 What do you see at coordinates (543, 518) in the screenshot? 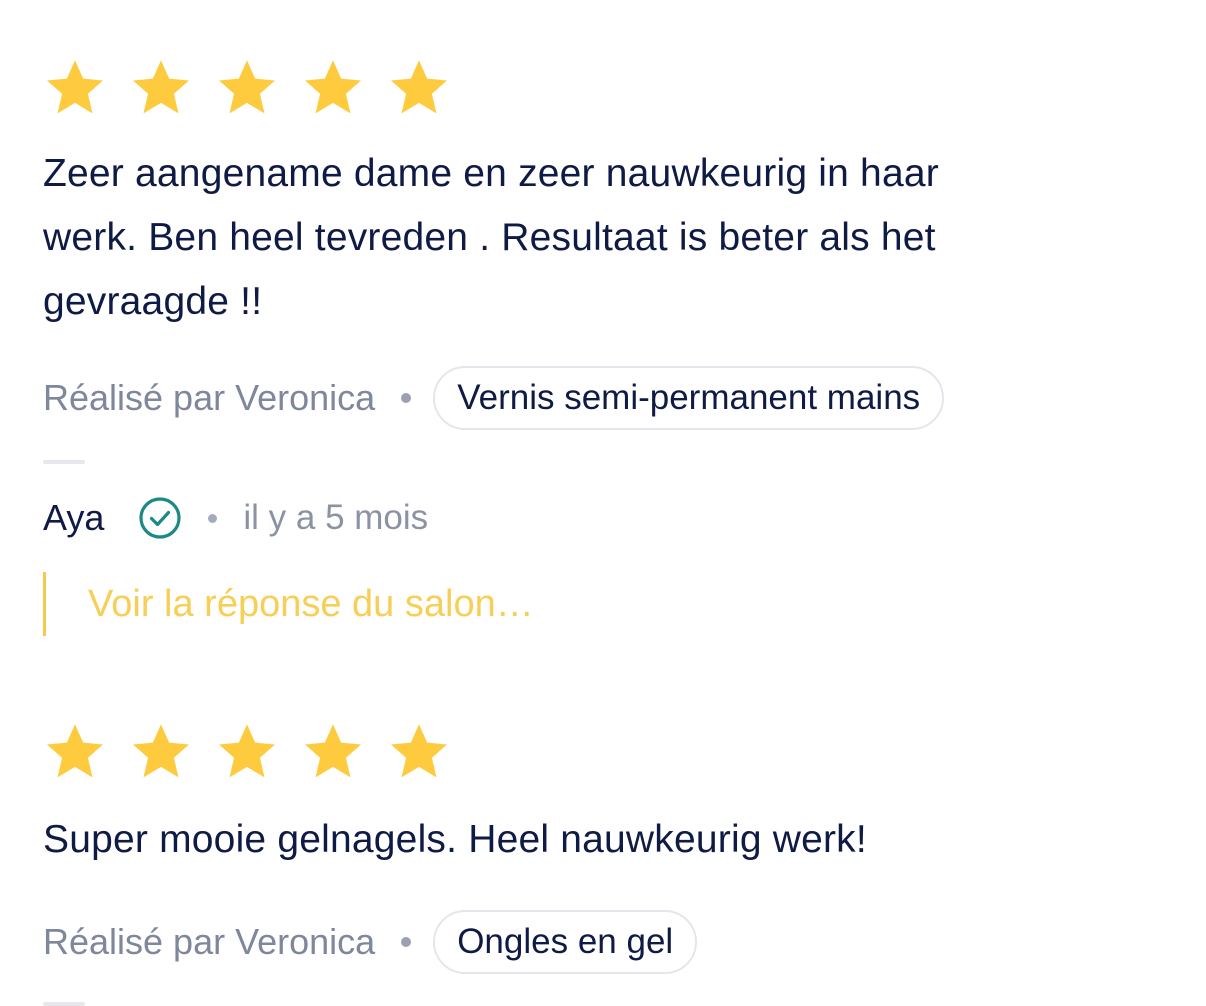
I see `author-row: Aya il y a 5 mois` at bounding box center [543, 518].